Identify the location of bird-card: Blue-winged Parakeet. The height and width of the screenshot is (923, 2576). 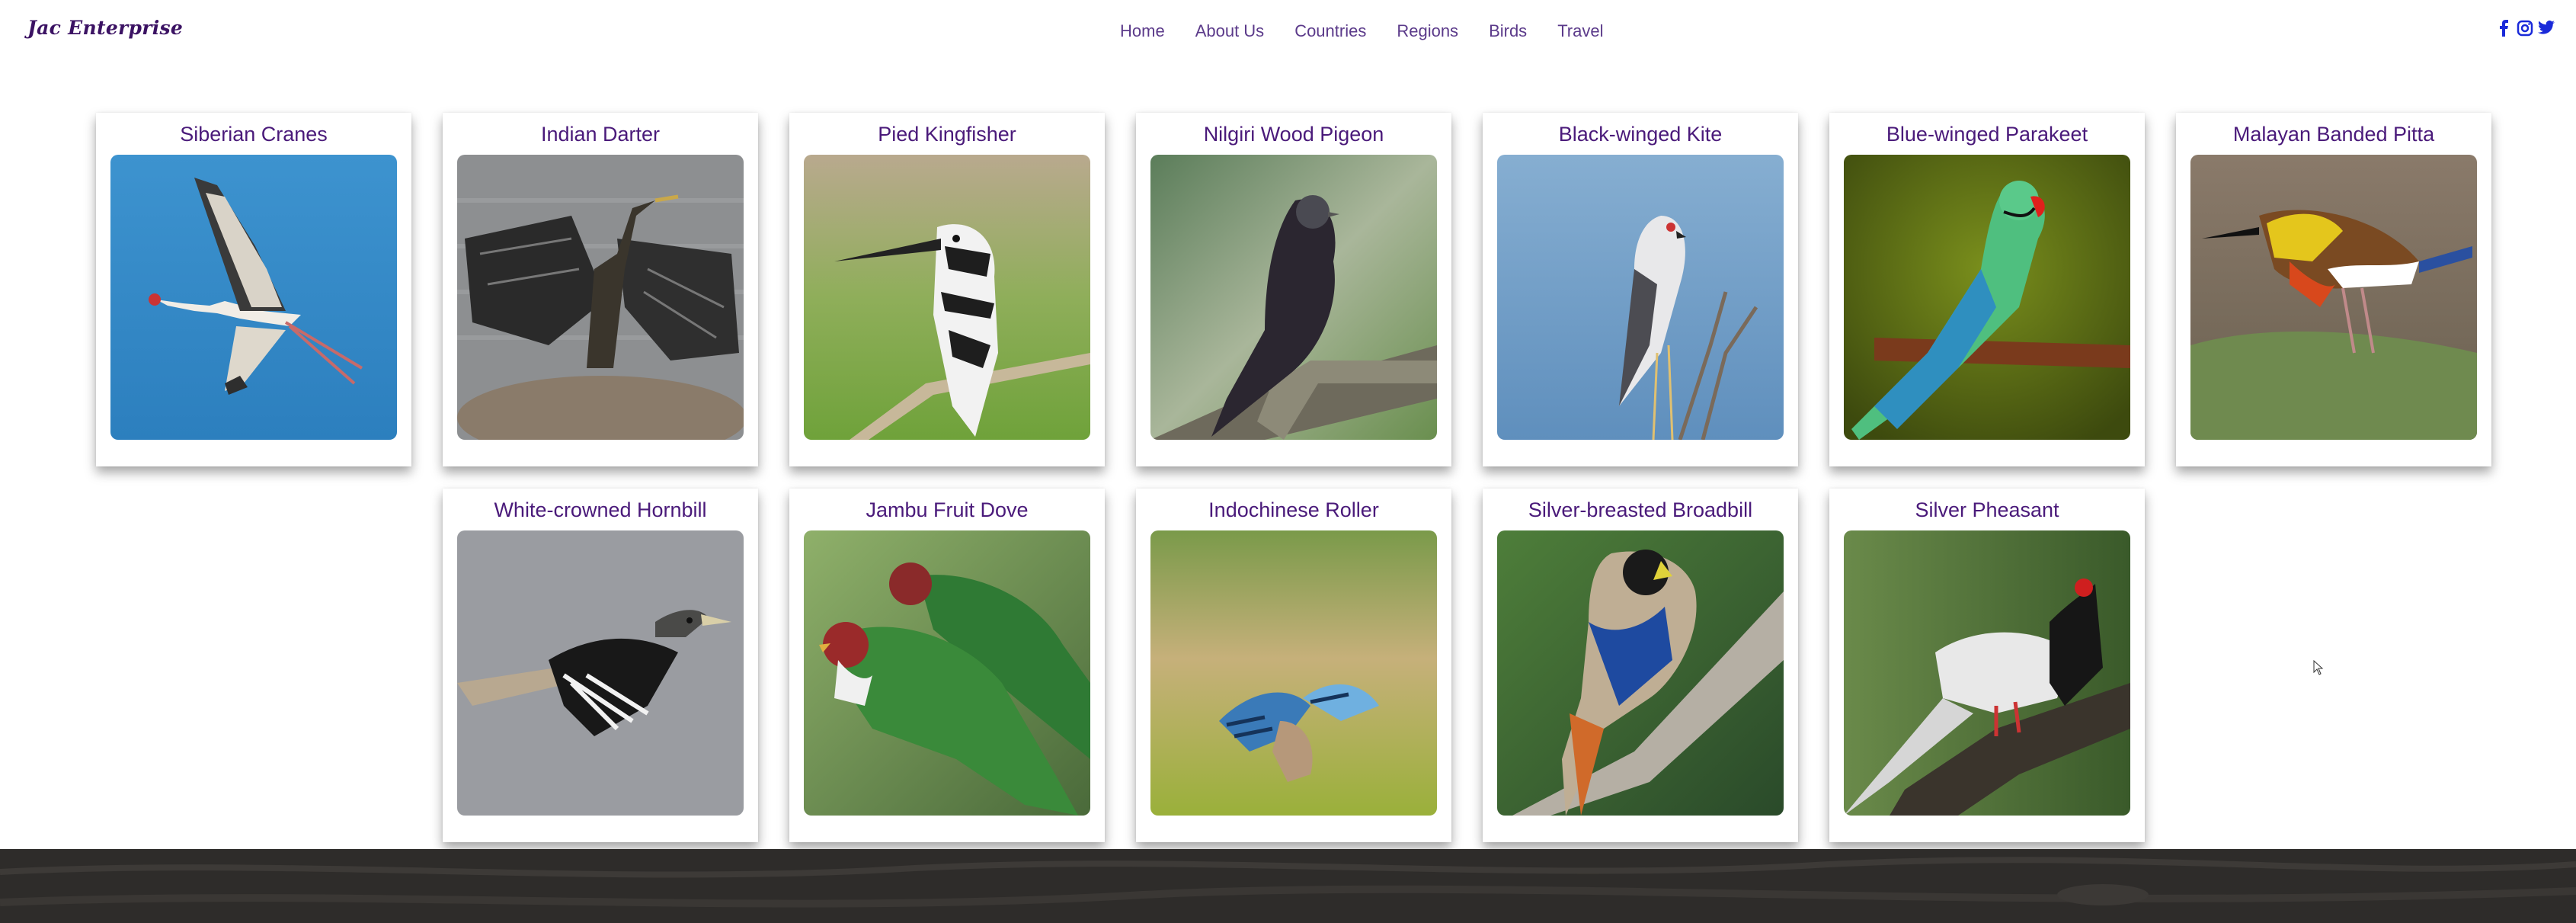
(1987, 290).